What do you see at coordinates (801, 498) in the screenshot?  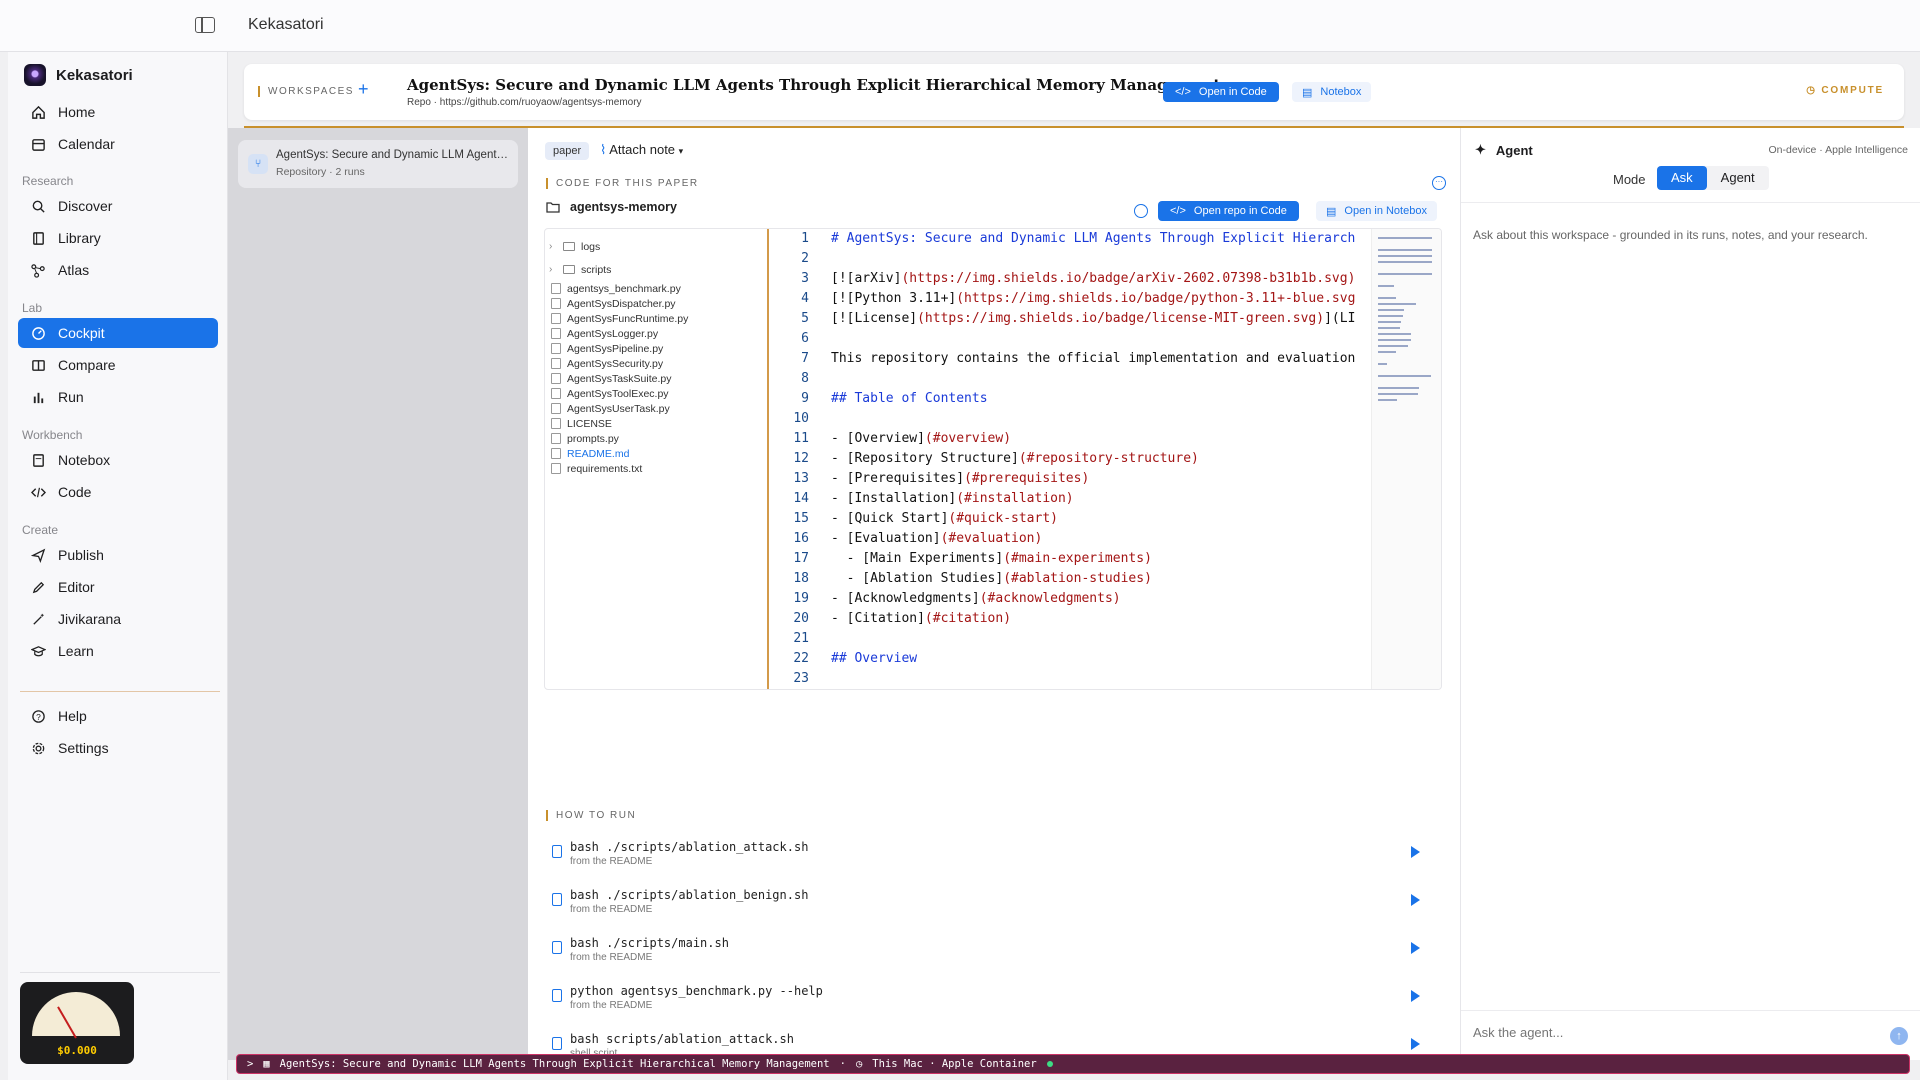 I see `line-number: 14` at bounding box center [801, 498].